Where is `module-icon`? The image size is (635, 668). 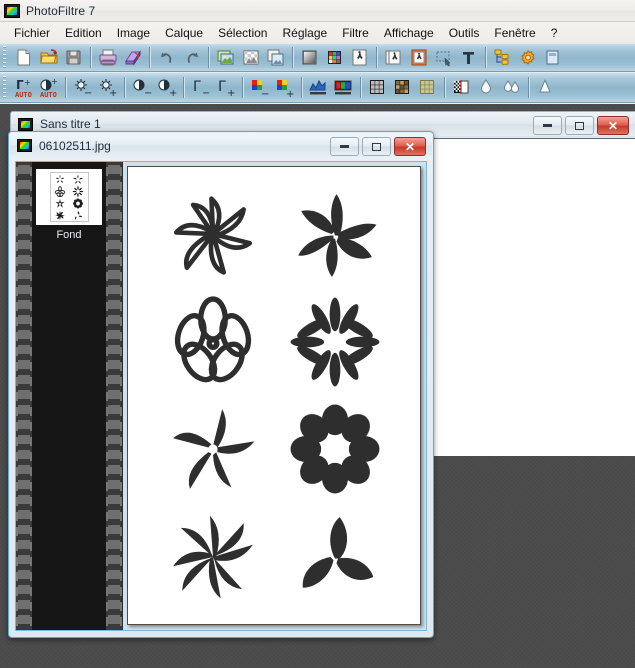 module-icon is located at coordinates (552, 57).